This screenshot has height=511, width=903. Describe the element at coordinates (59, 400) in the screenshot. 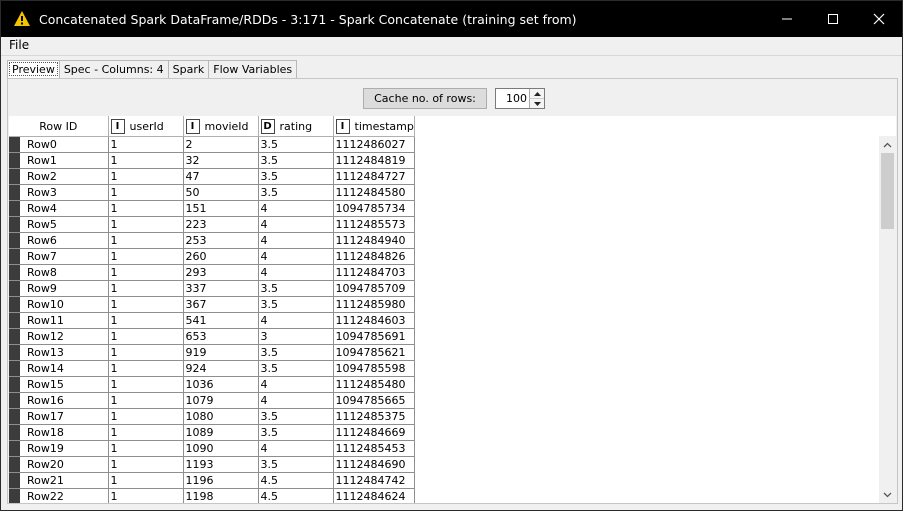

I see `row-id-cell: Row16` at that location.